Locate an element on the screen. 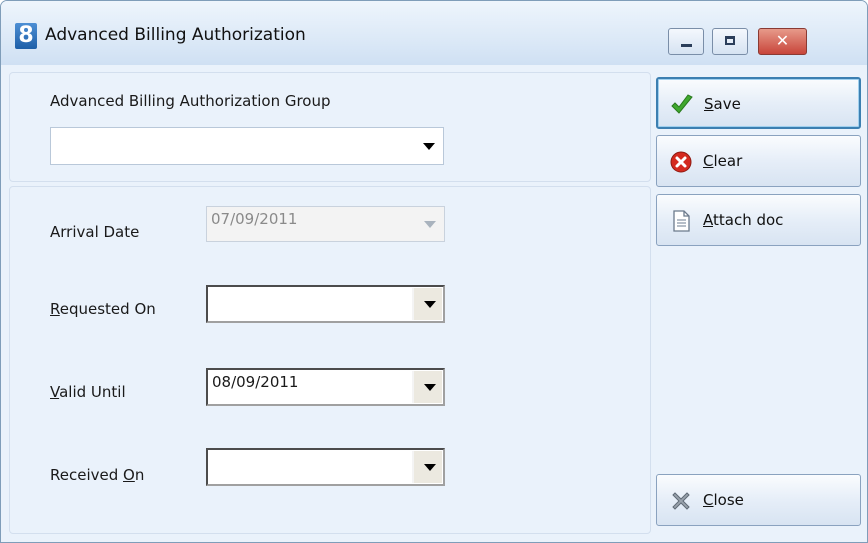  group-label: Advanced Billing Authorization Group is located at coordinates (190, 101).